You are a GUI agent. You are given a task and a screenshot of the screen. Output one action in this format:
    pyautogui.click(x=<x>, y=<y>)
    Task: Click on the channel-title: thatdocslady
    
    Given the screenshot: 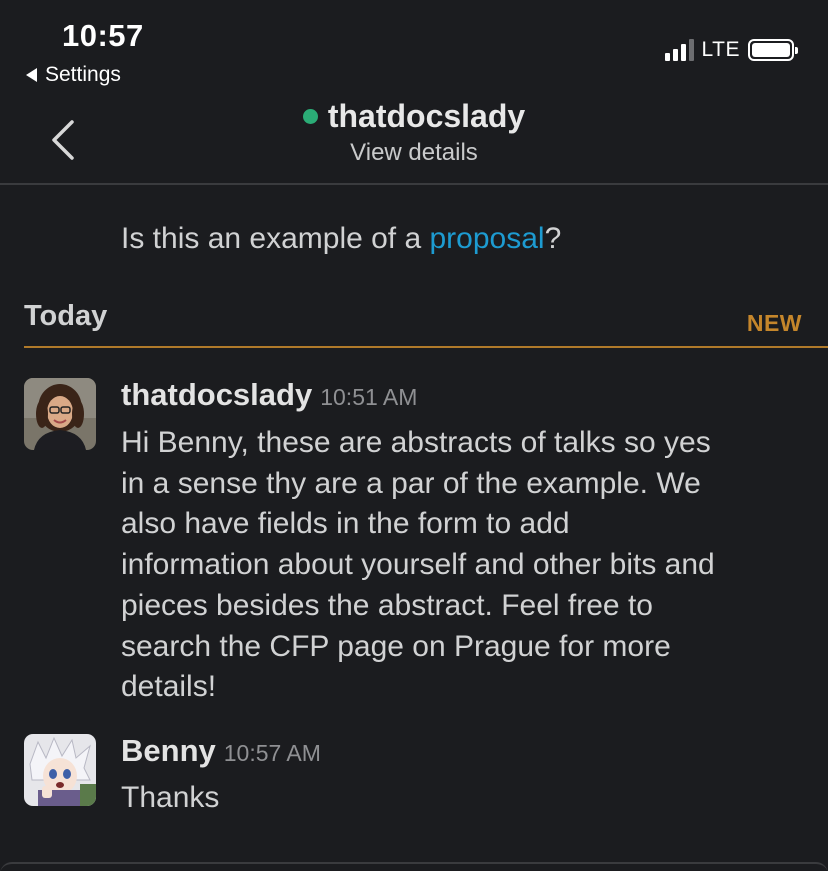 What is the action you would take?
    pyautogui.click(x=414, y=116)
    